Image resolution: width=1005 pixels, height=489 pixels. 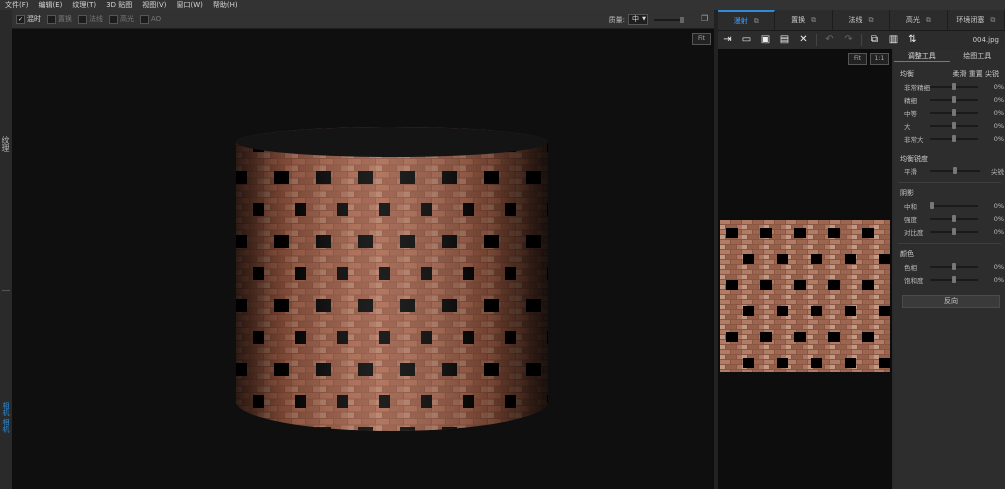 I want to click on slider-row: 大 0%, so click(x=954, y=126).